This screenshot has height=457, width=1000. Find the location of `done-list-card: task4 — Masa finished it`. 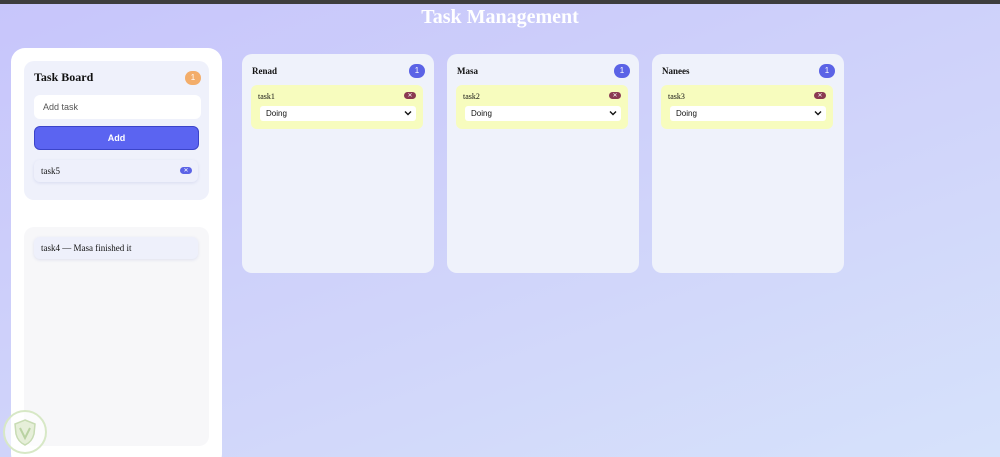

done-list-card: task4 — Masa finished it is located at coordinates (116, 336).